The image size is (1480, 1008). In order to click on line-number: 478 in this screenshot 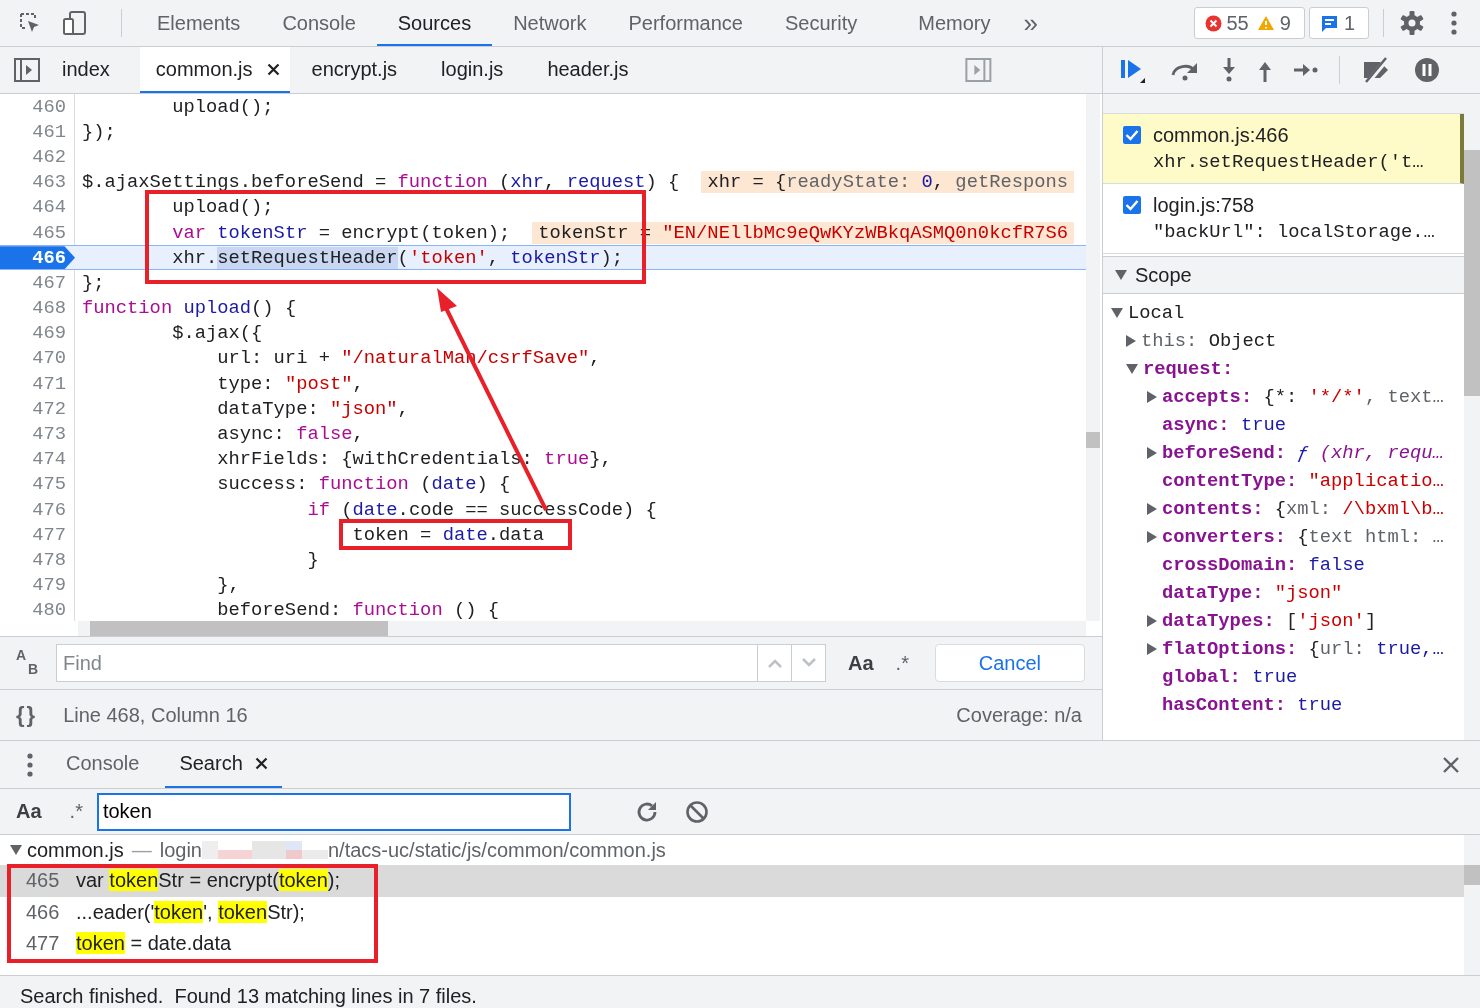, I will do `click(37, 560)`.